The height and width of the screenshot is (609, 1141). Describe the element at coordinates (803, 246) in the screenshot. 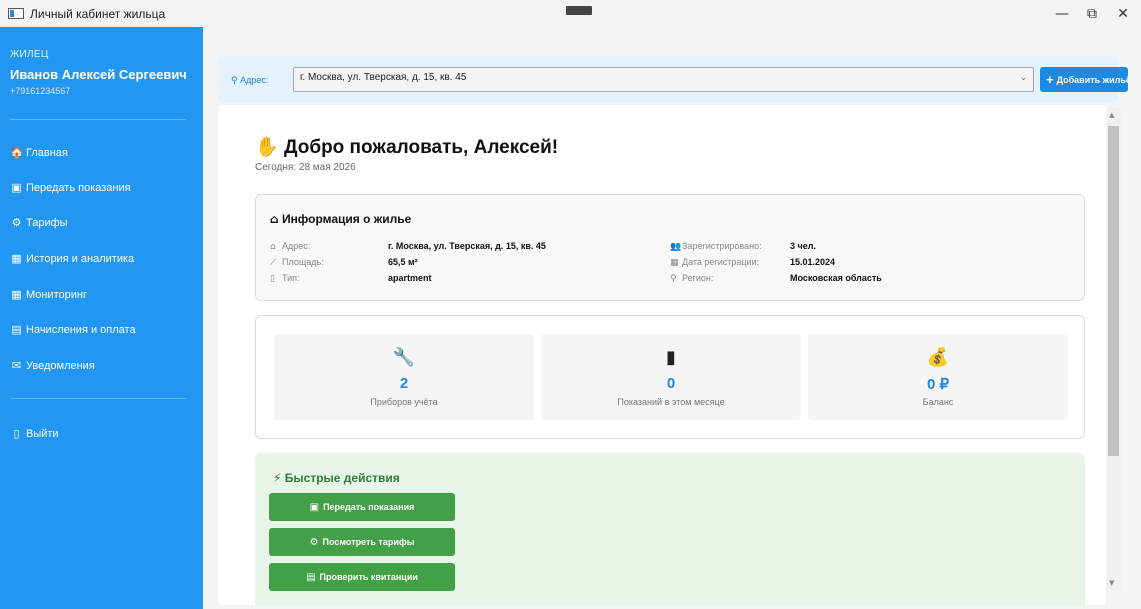

I see `info-value: 3 чел.` at that location.